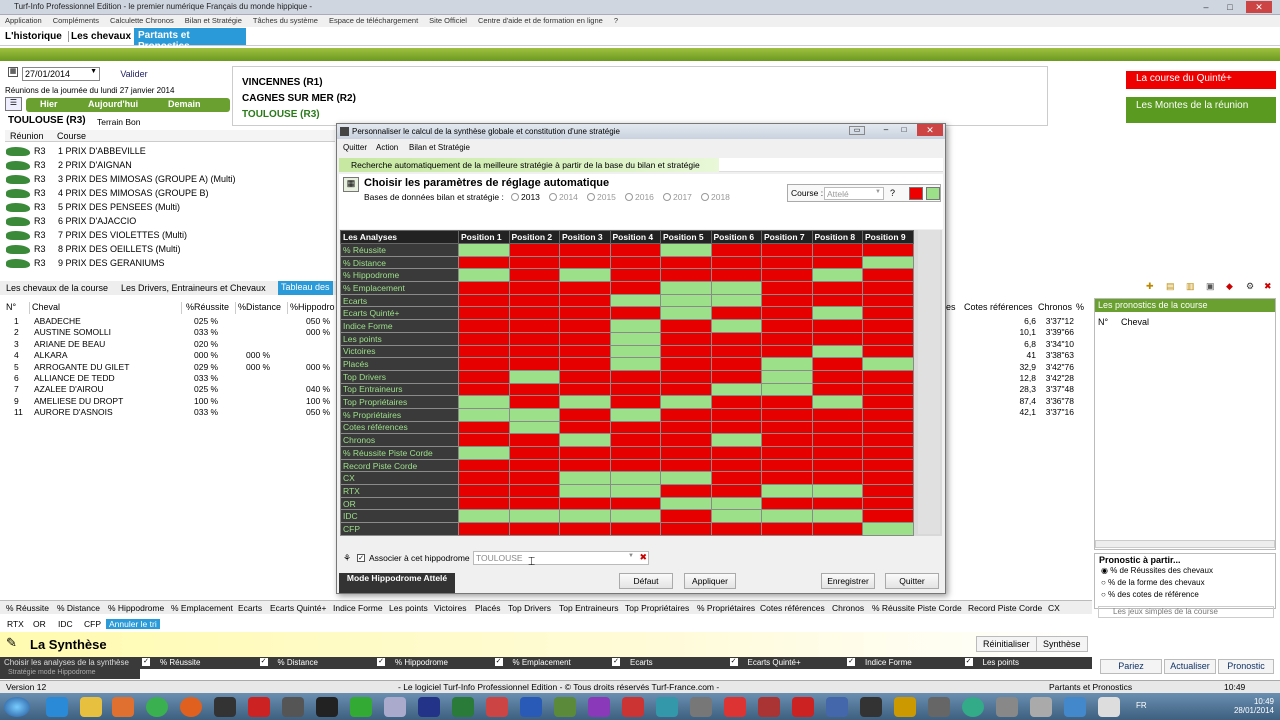 This screenshot has width=1280, height=720. Describe the element at coordinates (488, 608) in the screenshot. I see `analysis-tab: Placés` at that location.